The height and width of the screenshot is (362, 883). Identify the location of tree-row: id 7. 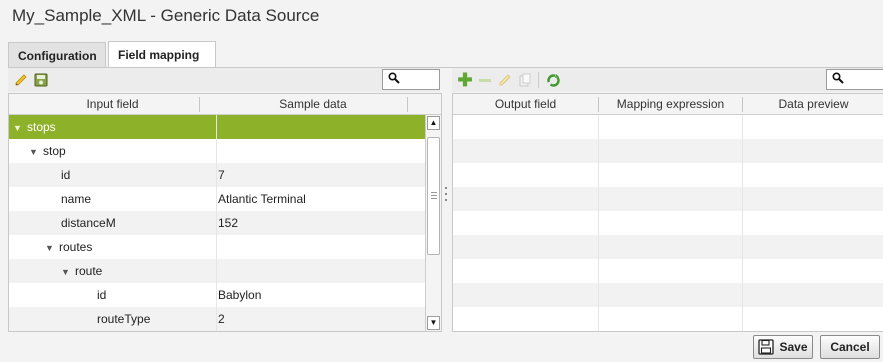
(217, 175).